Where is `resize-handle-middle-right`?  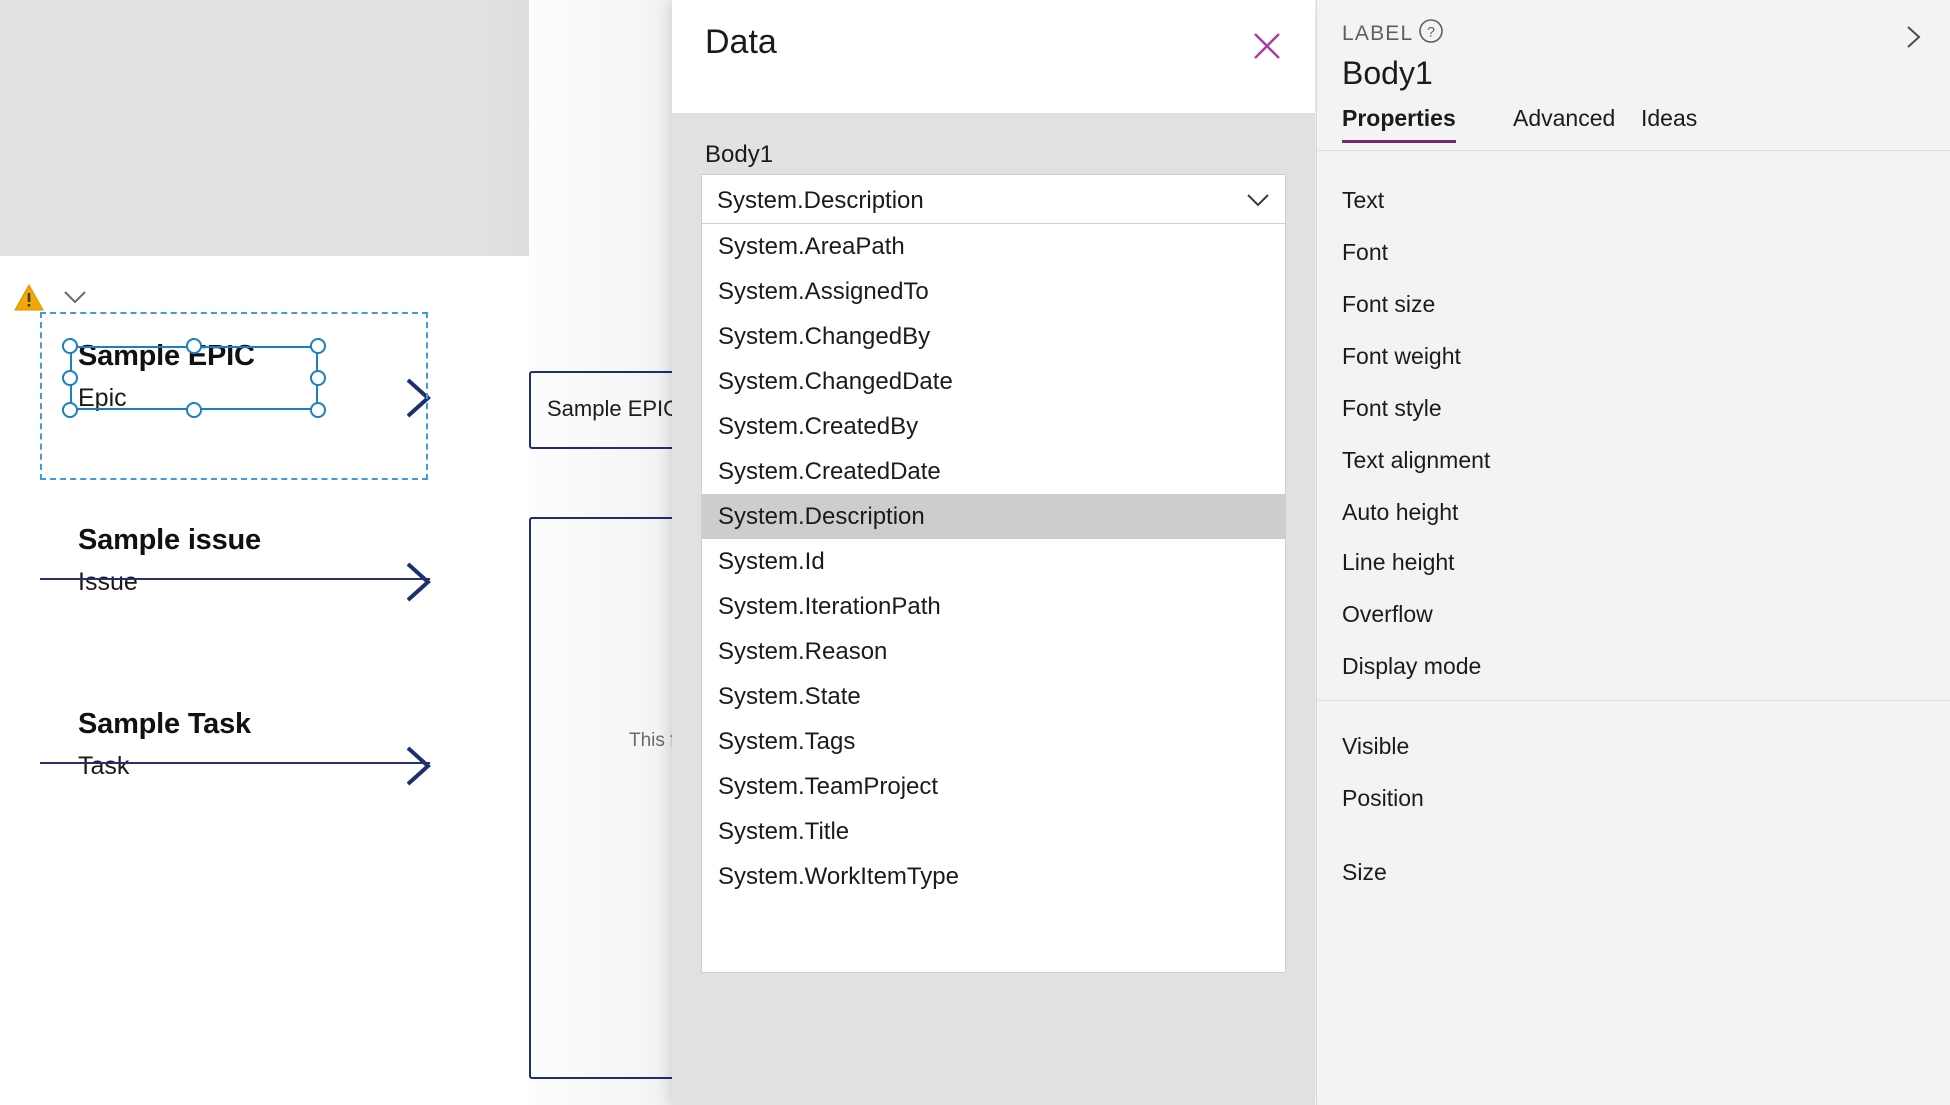
resize-handle-middle-right is located at coordinates (318, 378).